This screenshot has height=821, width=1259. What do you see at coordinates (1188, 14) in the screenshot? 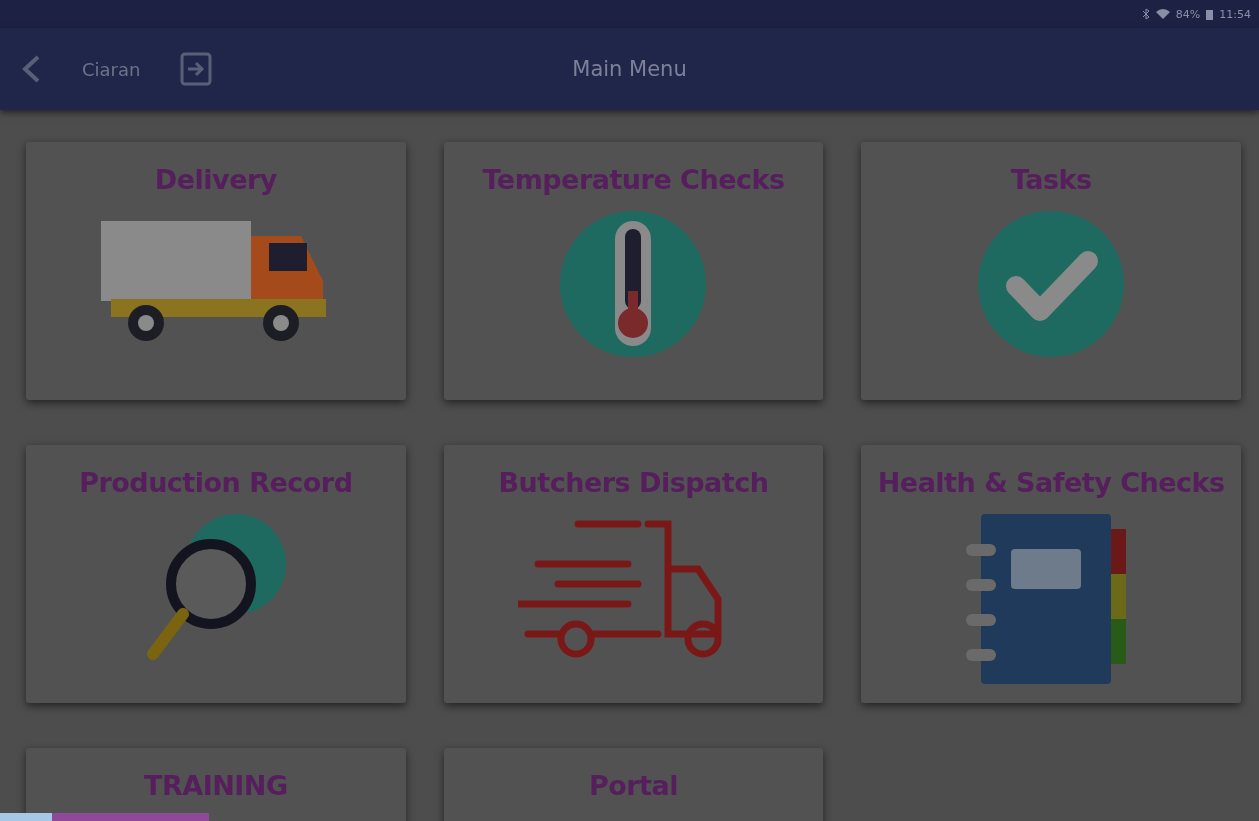
I see `battery-level: 84%` at bounding box center [1188, 14].